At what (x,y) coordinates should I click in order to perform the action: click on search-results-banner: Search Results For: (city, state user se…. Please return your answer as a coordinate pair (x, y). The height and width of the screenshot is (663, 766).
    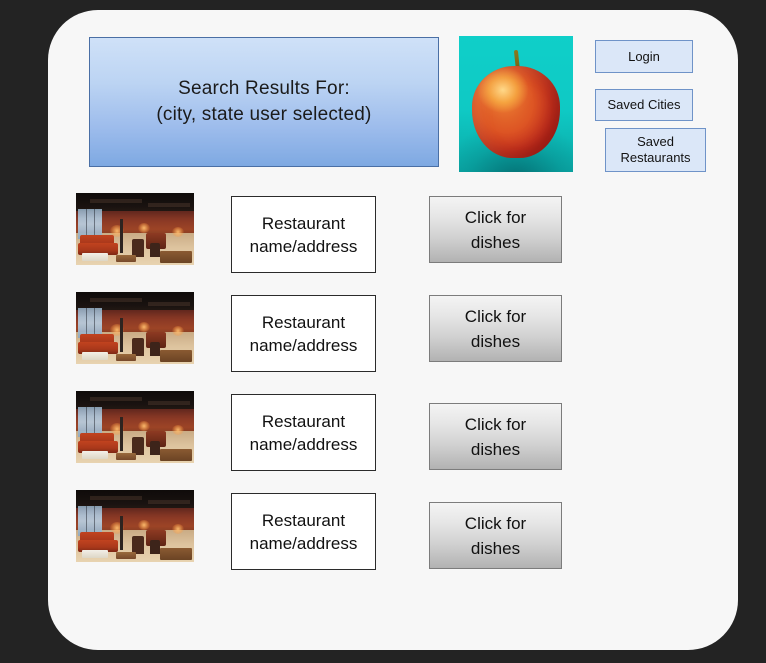
    Looking at the image, I should click on (264, 102).